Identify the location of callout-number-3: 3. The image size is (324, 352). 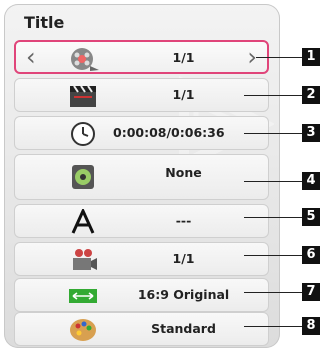
(311, 133).